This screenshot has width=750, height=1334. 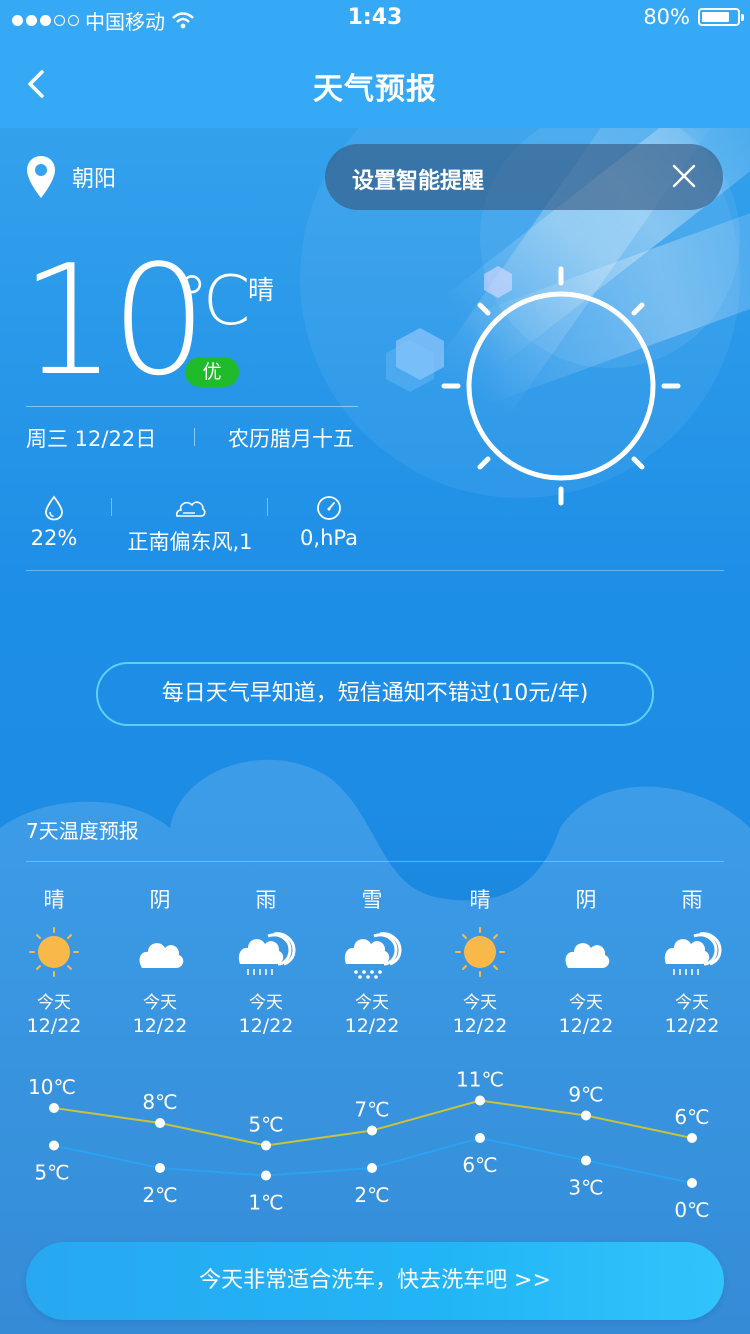 I want to click on lunar-date: 农历腊月十五, so click(x=291, y=439).